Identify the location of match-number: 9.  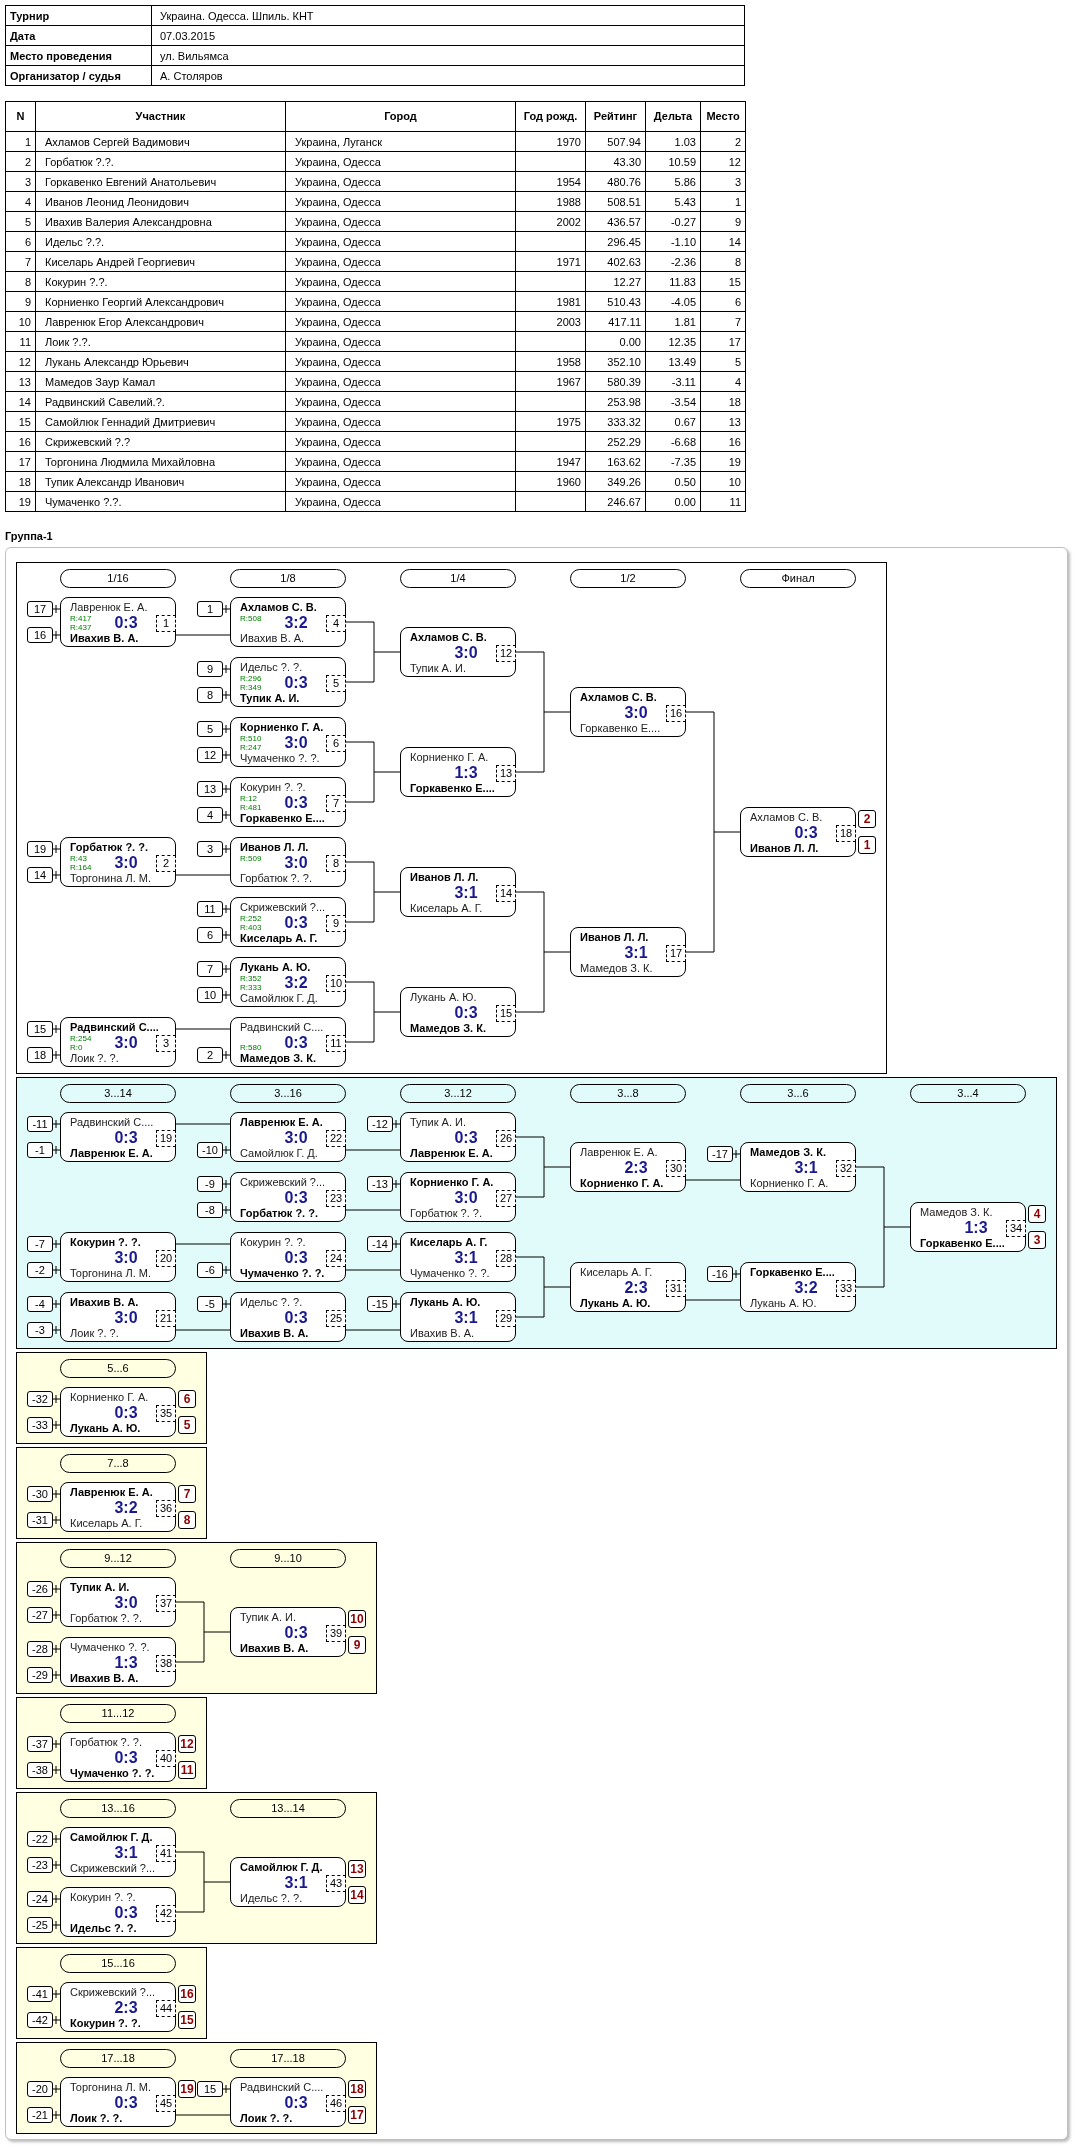
(336, 923).